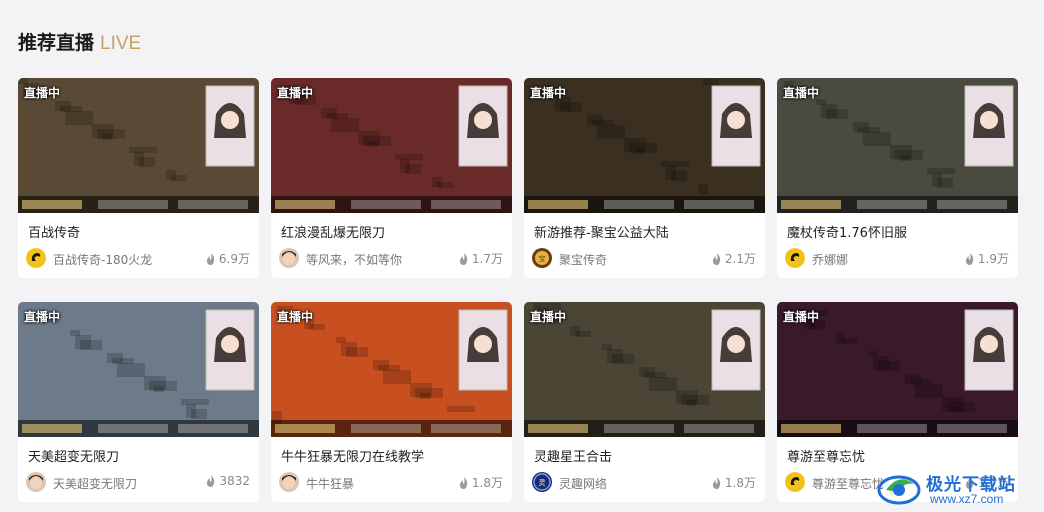  What do you see at coordinates (487, 259) in the screenshot?
I see `heat-count: 1.7万` at bounding box center [487, 259].